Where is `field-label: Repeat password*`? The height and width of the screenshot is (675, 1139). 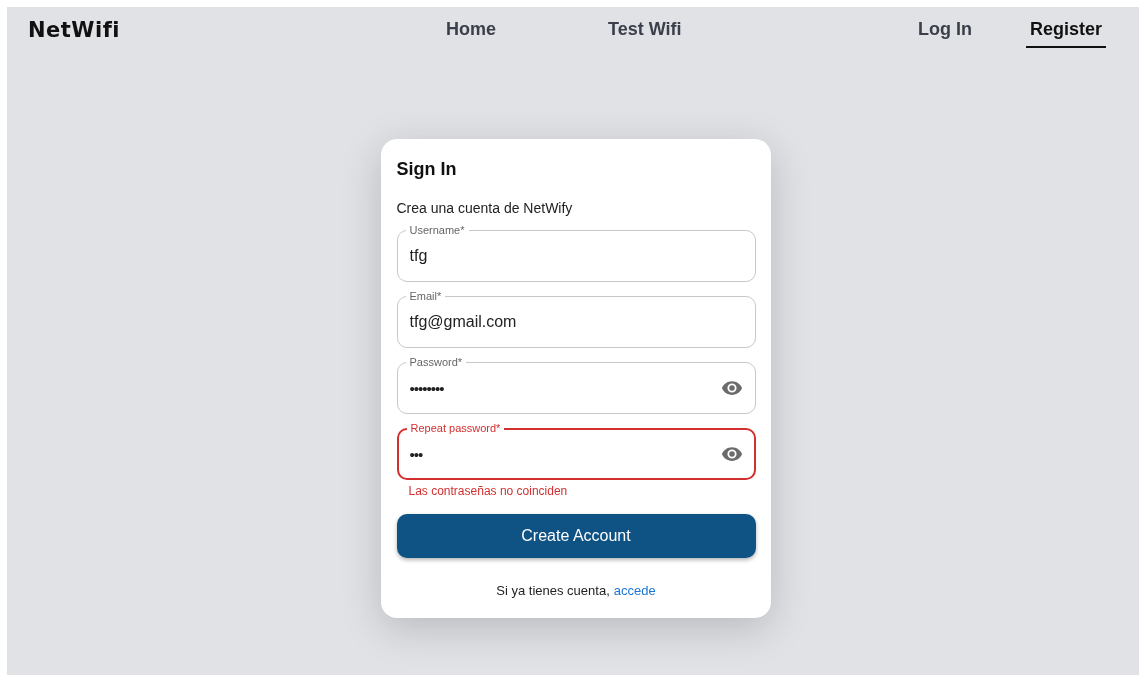
field-label: Repeat password* is located at coordinates (455, 428).